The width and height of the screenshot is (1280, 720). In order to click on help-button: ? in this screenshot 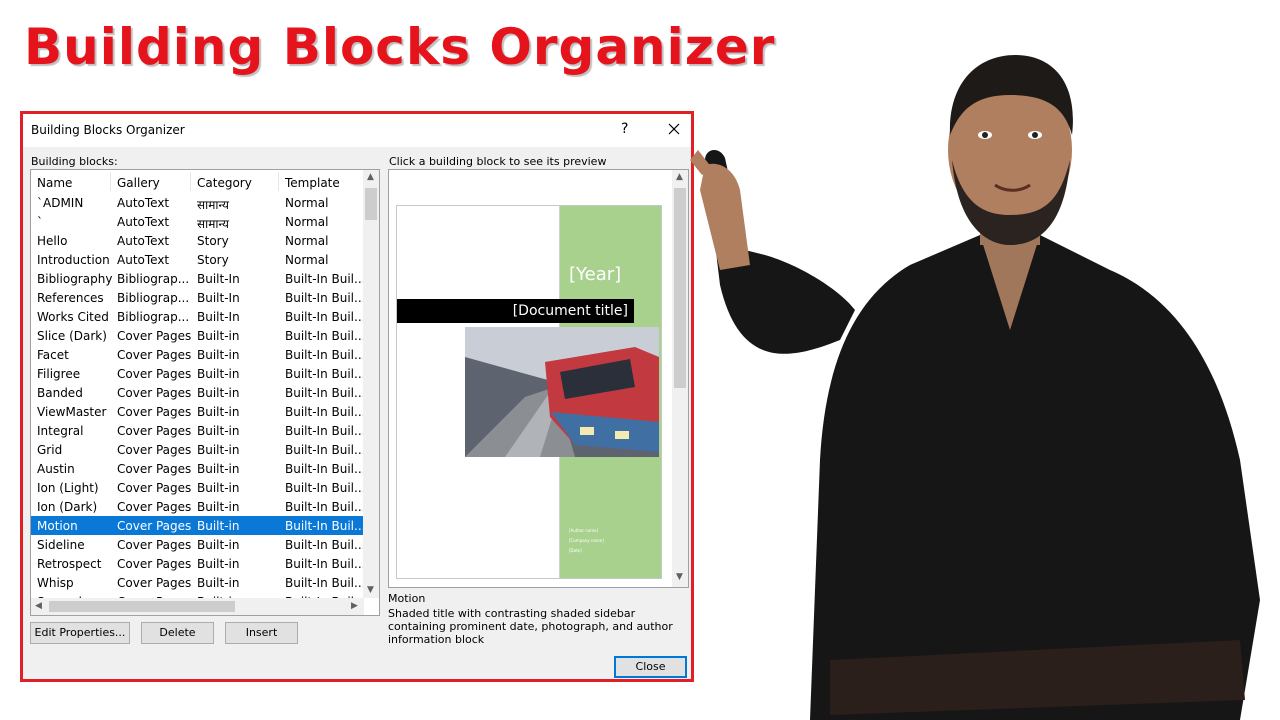, I will do `click(624, 129)`.